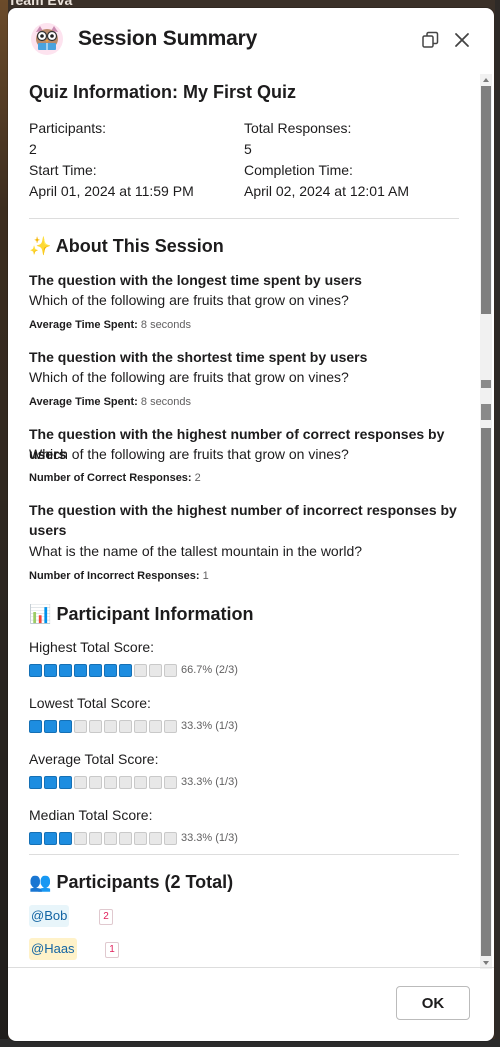 This screenshot has width=500, height=1047. I want to click on longest-time-meta: Average Time Spent: 8 seconds, so click(110, 325).